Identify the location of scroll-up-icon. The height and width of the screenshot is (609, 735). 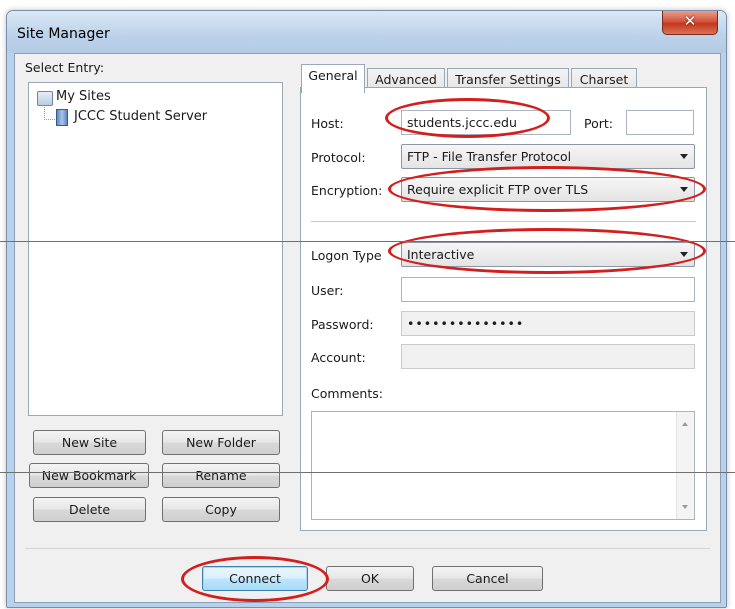
(685, 424).